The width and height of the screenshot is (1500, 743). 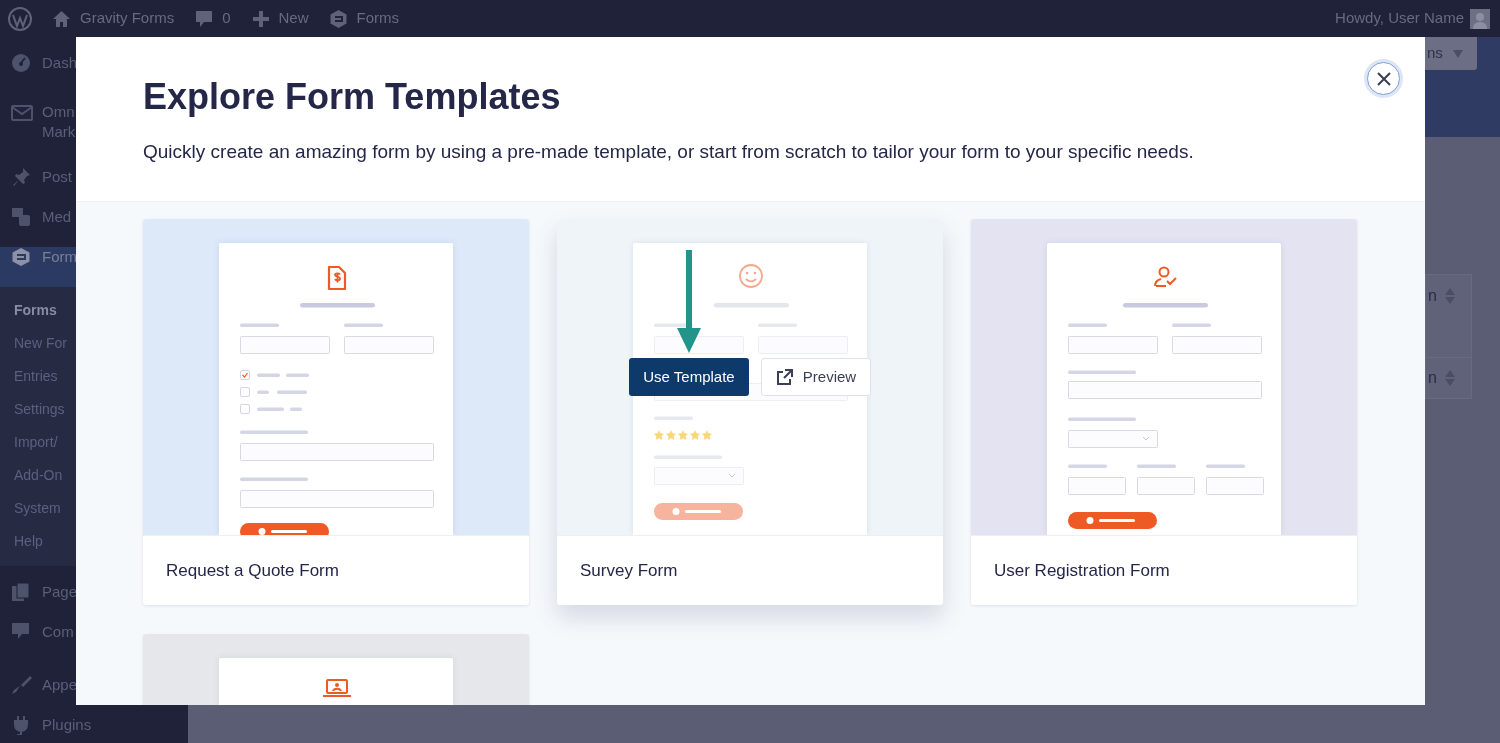 I want to click on modal-subtitle: Quickly create an amazing form by using a pre-made template, or start from scratch to tailor your form to your specific needs., so click(x=669, y=152).